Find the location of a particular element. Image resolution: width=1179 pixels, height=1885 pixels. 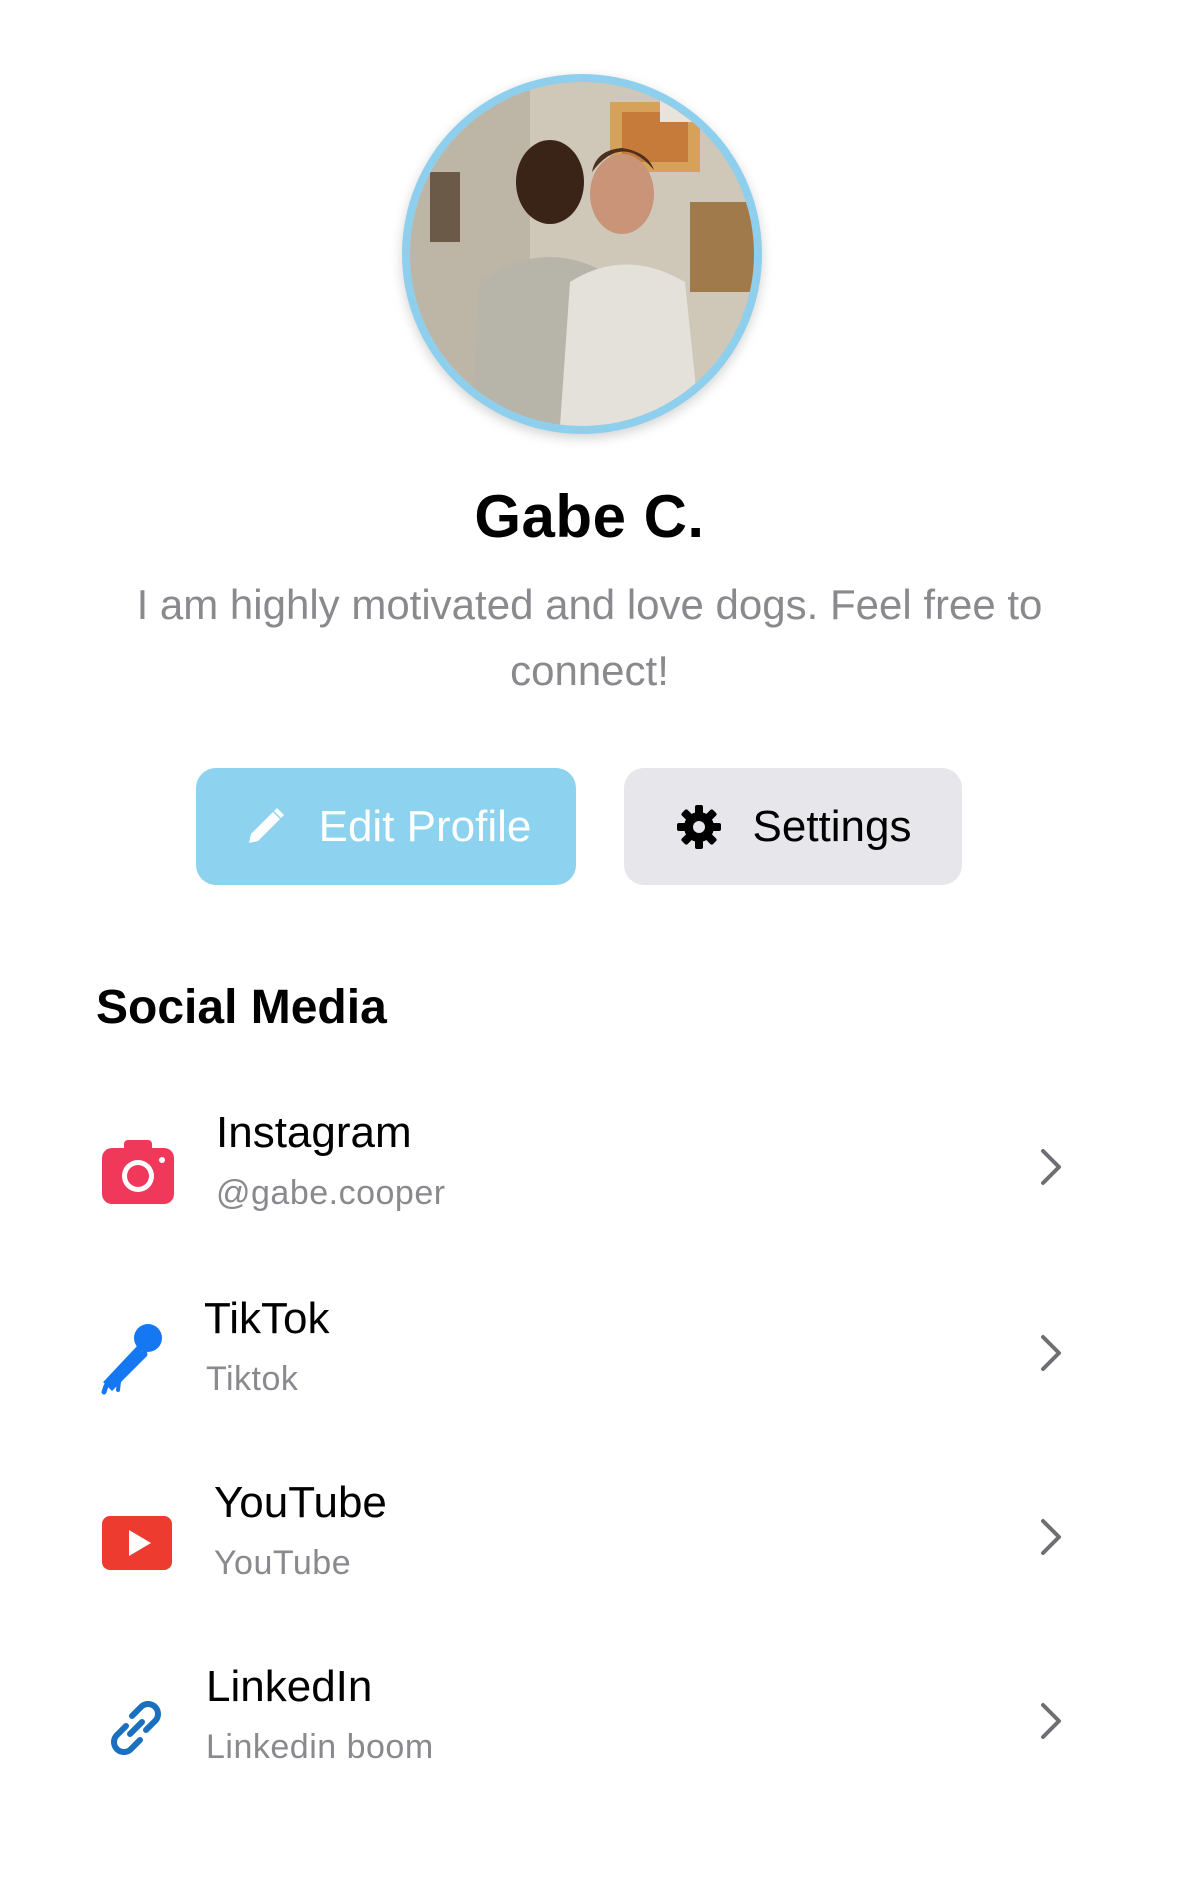

social-item-youtube: YouTube YouTube is located at coordinates (589, 1535).